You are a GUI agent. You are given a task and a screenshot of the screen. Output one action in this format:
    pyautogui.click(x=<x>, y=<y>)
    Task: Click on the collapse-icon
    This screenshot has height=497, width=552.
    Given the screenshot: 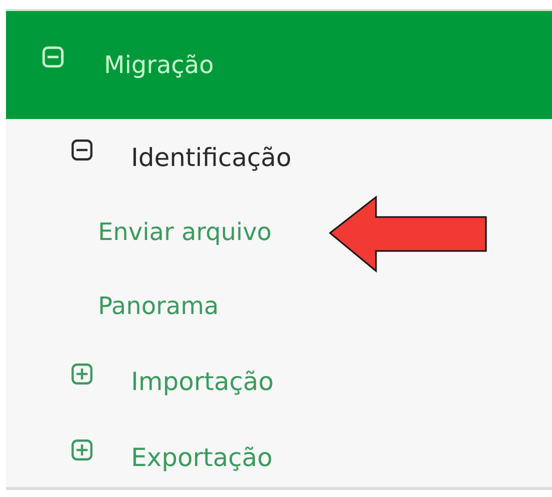 What is the action you would take?
    pyautogui.click(x=82, y=150)
    